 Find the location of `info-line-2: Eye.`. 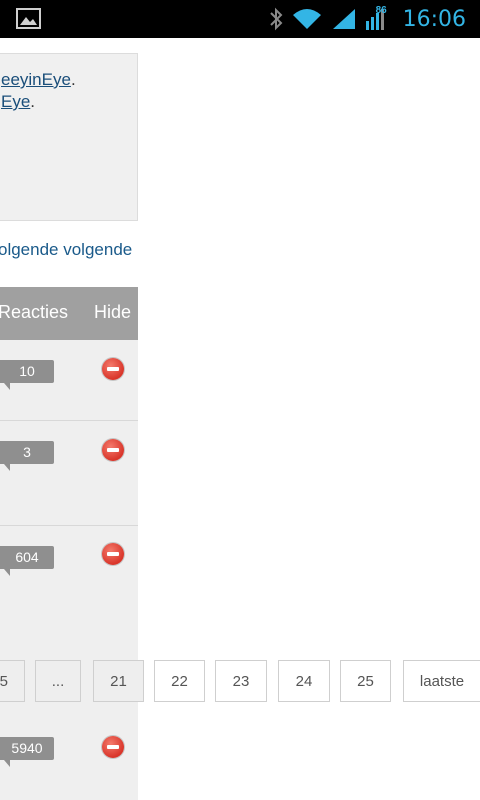

info-line-2: Eye. is located at coordinates (18, 102).